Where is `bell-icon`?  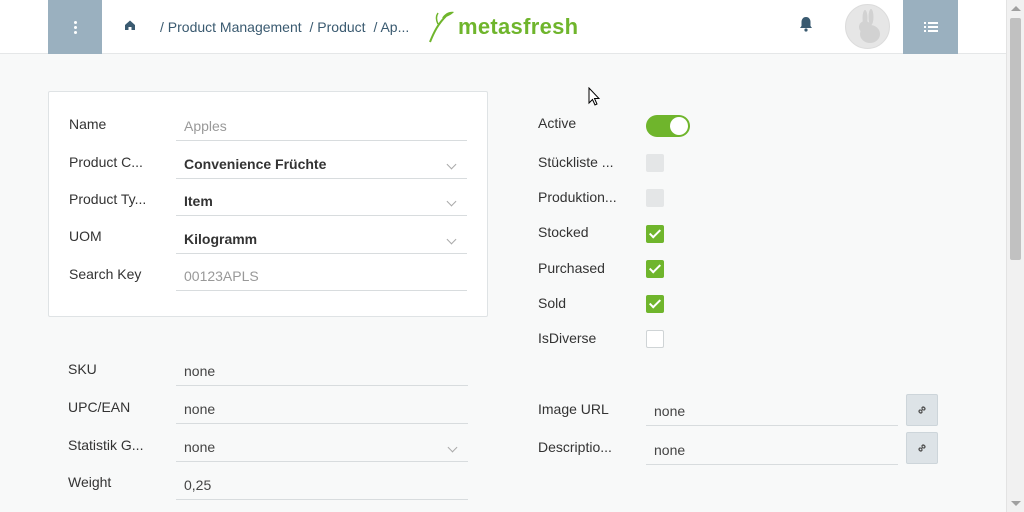
bell-icon is located at coordinates (806, 24).